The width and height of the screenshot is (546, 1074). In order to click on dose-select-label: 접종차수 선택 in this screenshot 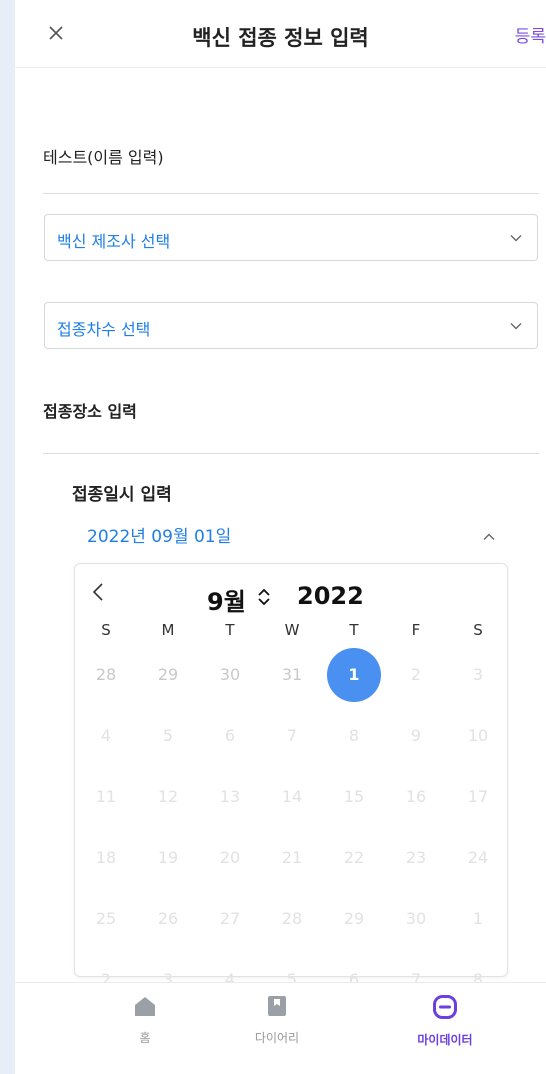, I will do `click(104, 329)`.